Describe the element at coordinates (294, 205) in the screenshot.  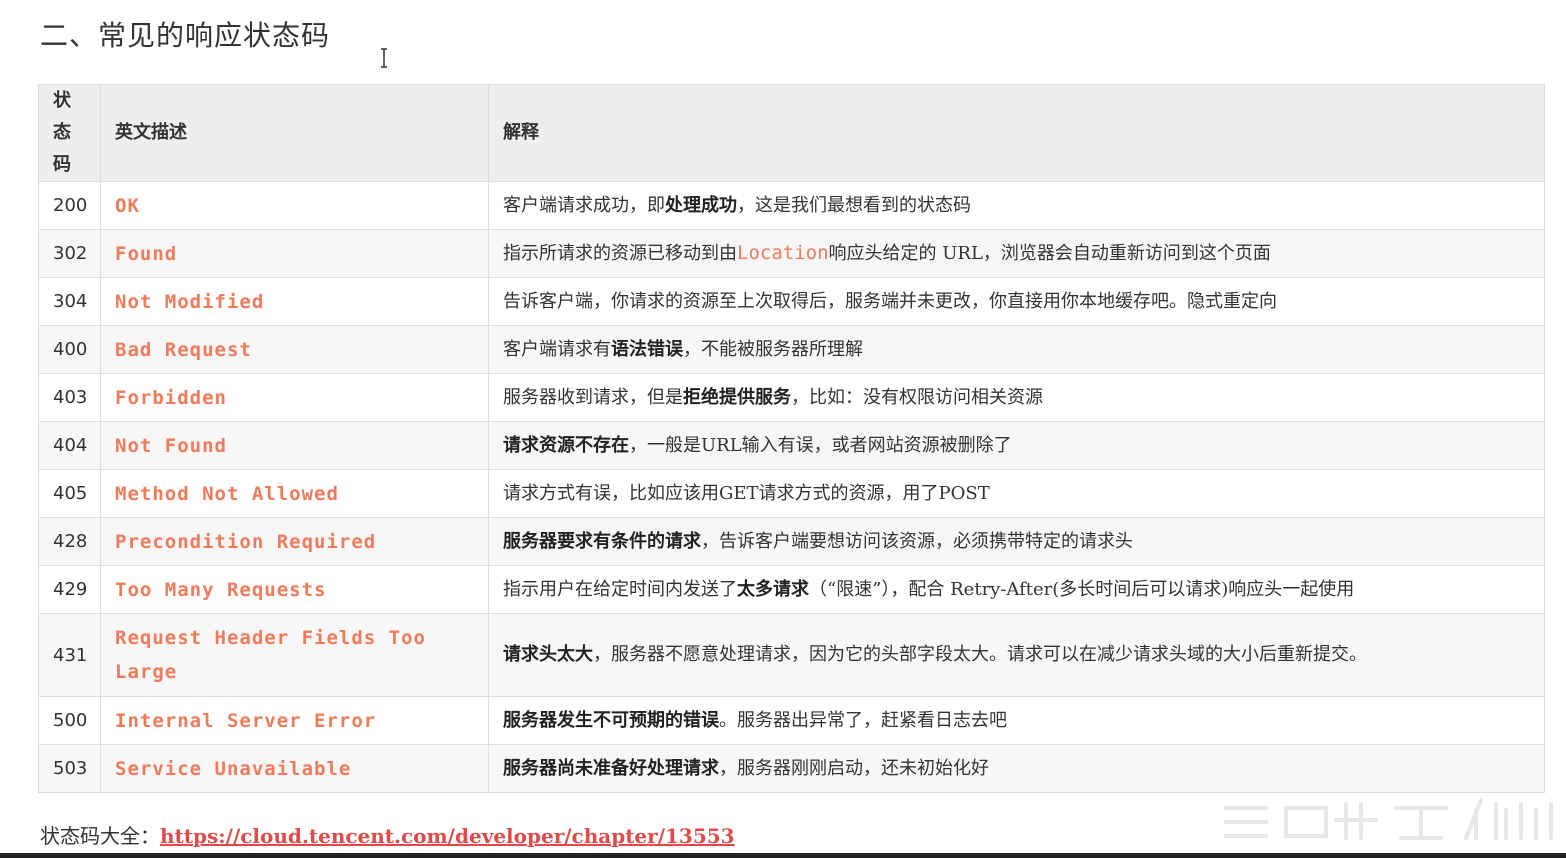
I see `status-name-cell: OK` at that location.